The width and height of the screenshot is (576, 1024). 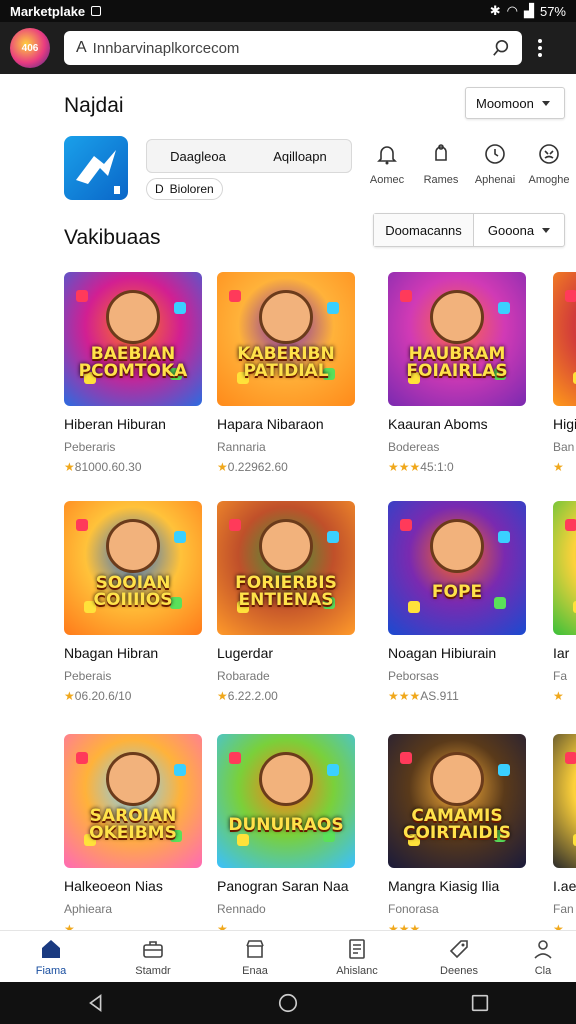 I want to click on search-icon, so click(x=501, y=48).